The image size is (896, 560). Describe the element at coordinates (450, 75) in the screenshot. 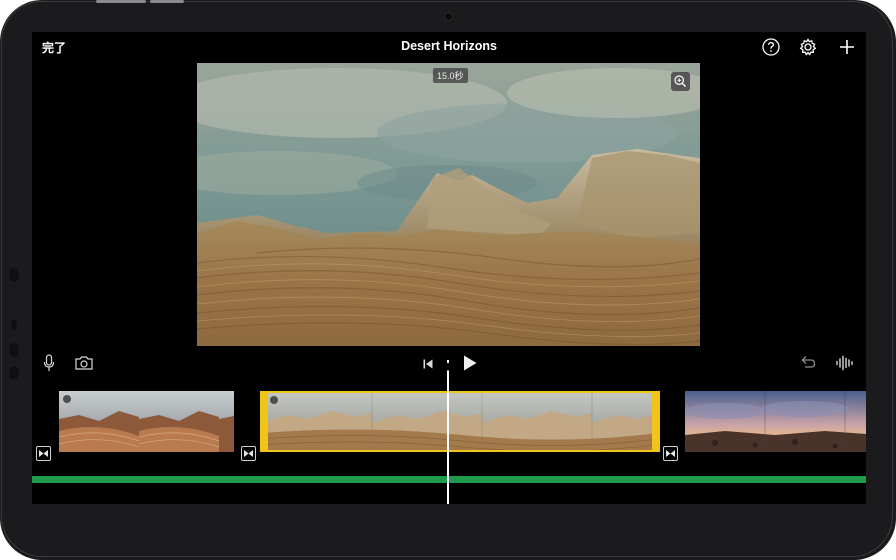

I see `clip-duration-label: 15.0秒` at that location.